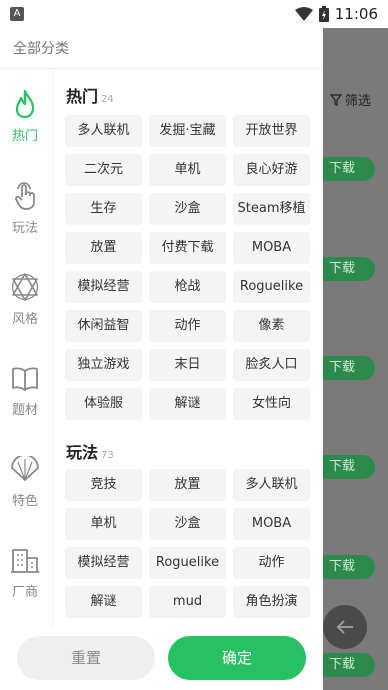 This screenshot has width=388, height=690. Describe the element at coordinates (107, 99) in the screenshot. I see `section-count: 24` at that location.